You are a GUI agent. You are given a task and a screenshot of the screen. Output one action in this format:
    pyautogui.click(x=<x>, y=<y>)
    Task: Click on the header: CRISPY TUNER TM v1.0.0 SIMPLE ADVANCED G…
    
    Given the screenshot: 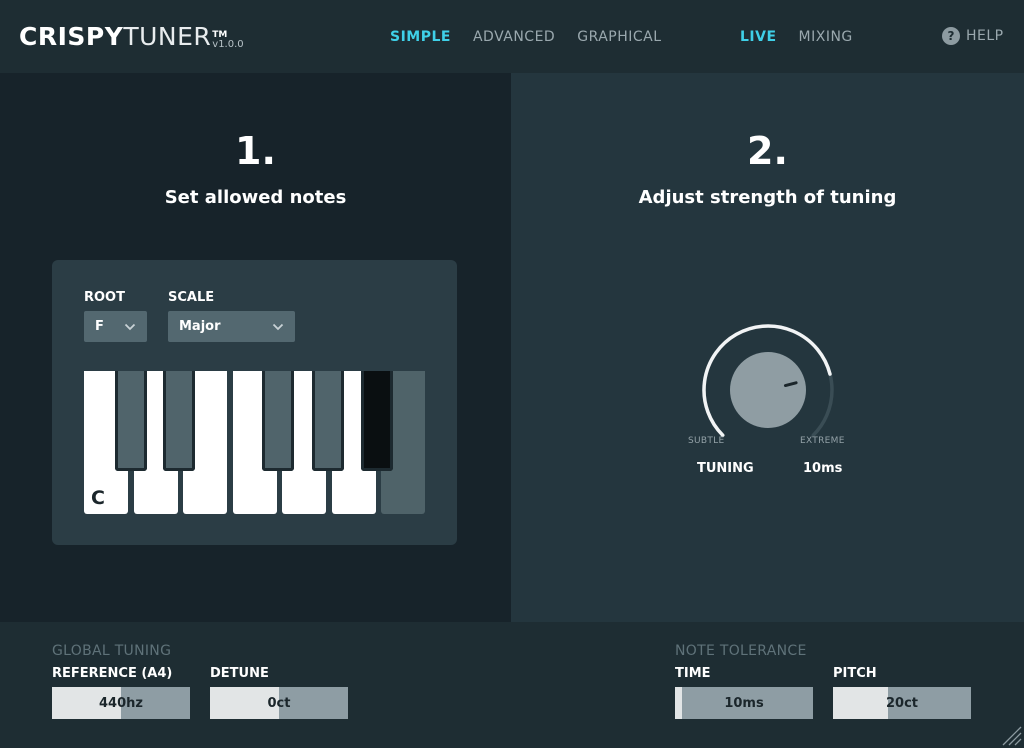 What is the action you would take?
    pyautogui.click(x=512, y=36)
    